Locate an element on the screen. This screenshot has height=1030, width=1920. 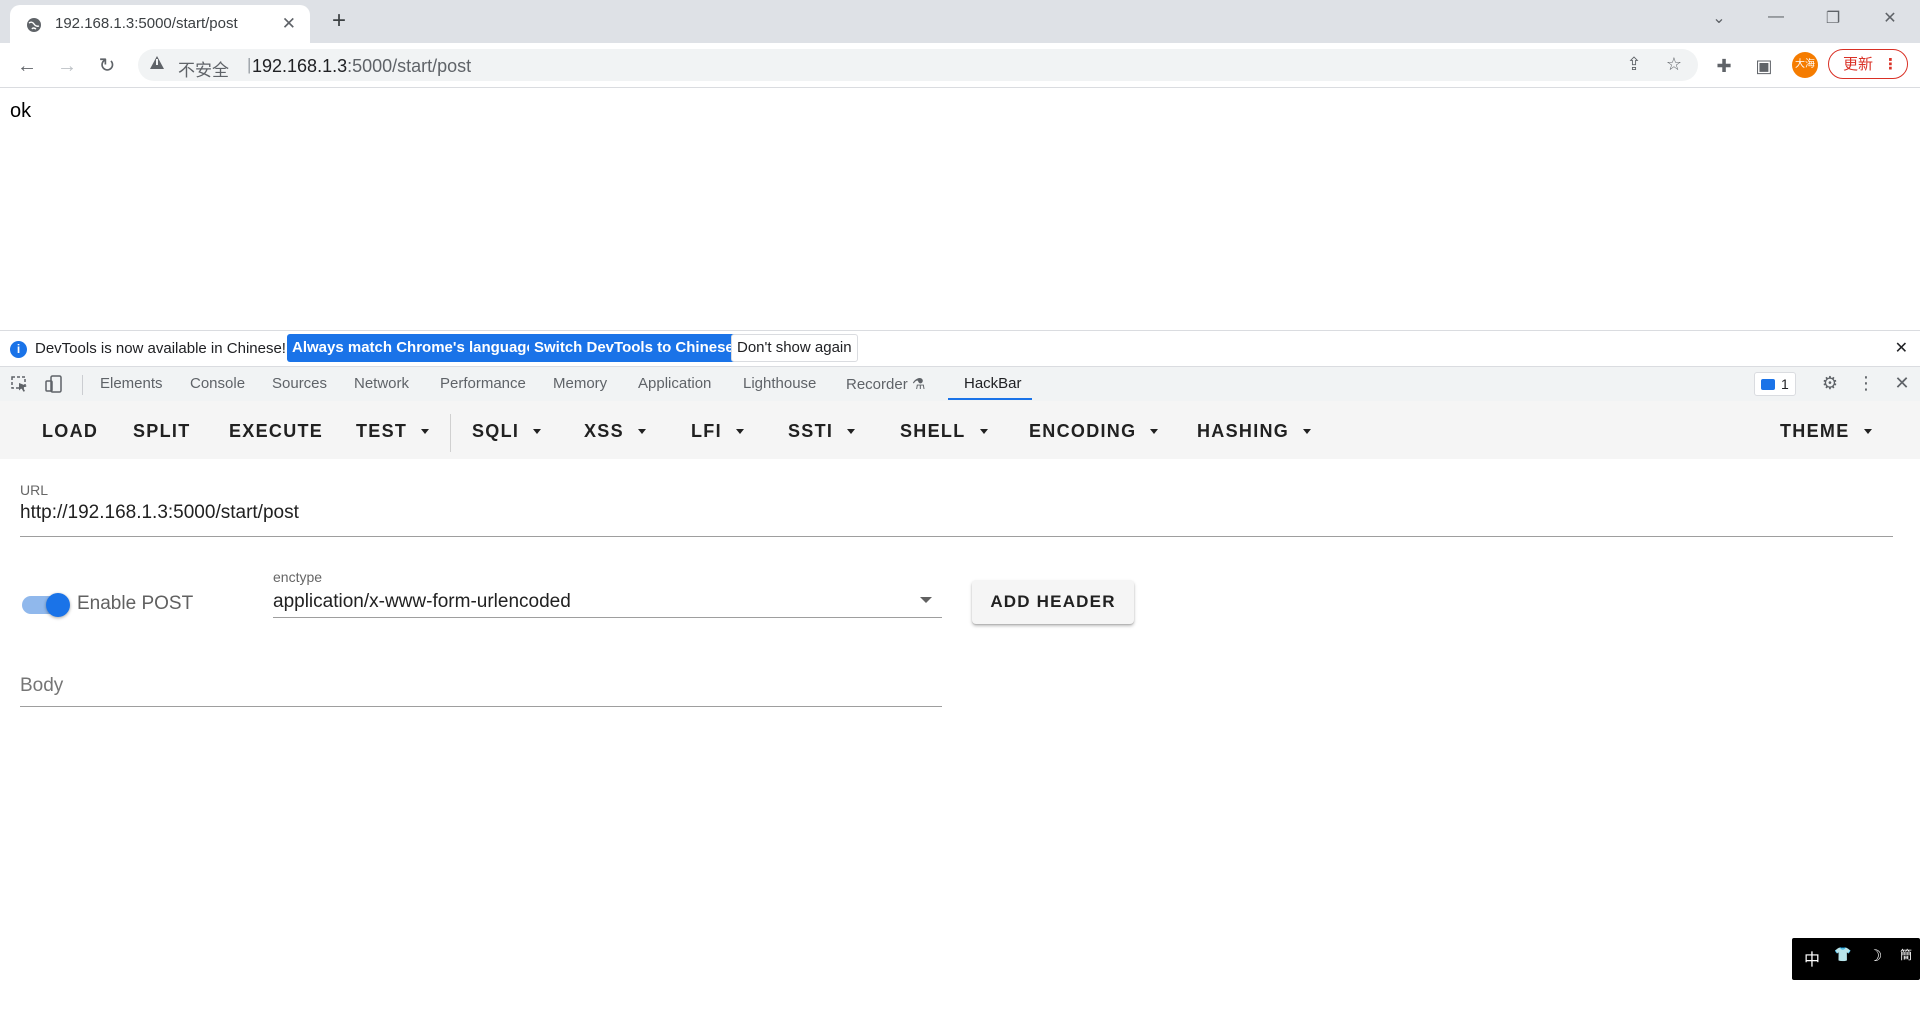
encoding-menu-button: ENCODING is located at coordinates (1094, 431).